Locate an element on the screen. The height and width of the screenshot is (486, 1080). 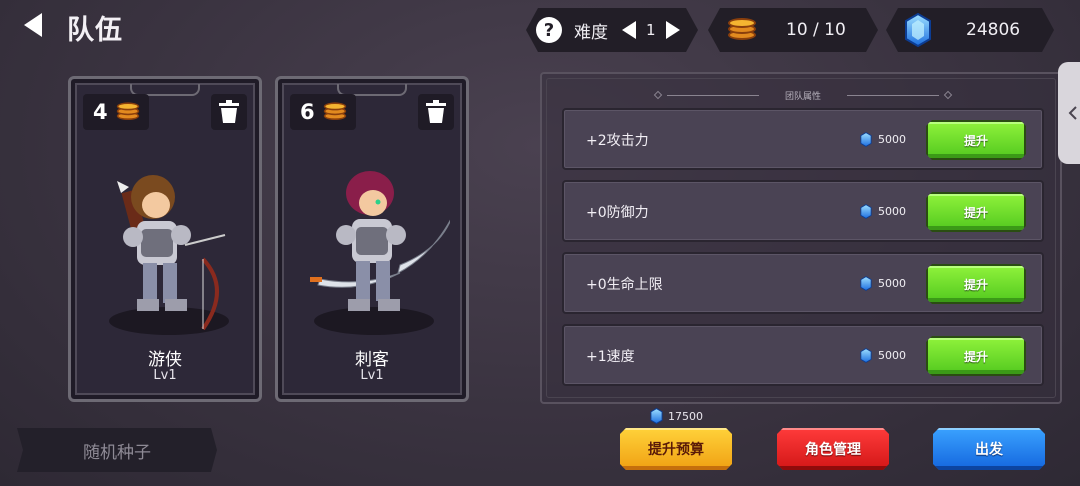
back-arrow-icon is located at coordinates (33, 25).